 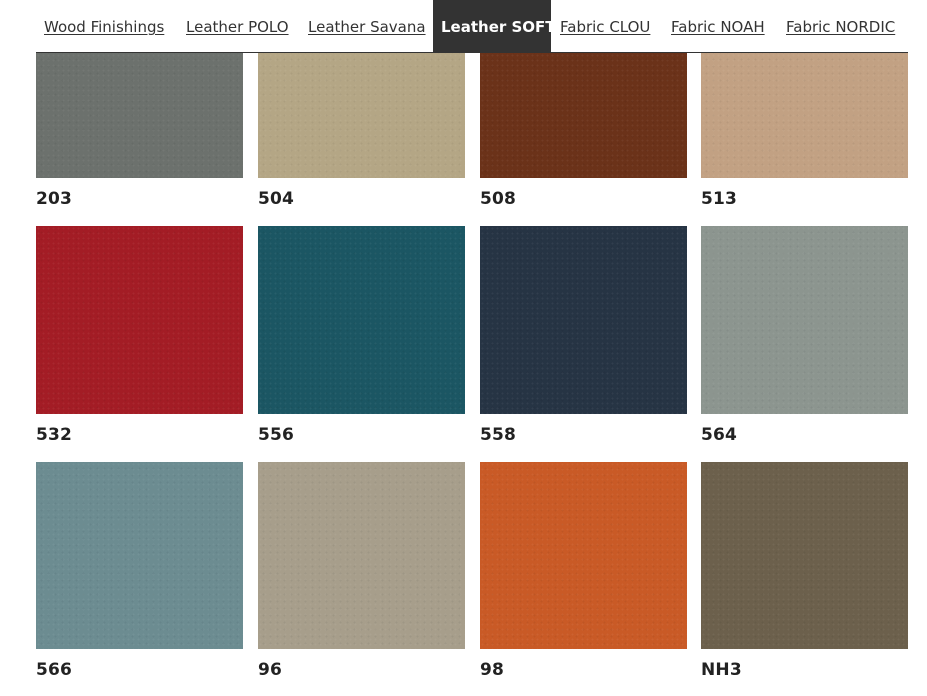 I want to click on swatch-code: NH3, so click(x=721, y=670).